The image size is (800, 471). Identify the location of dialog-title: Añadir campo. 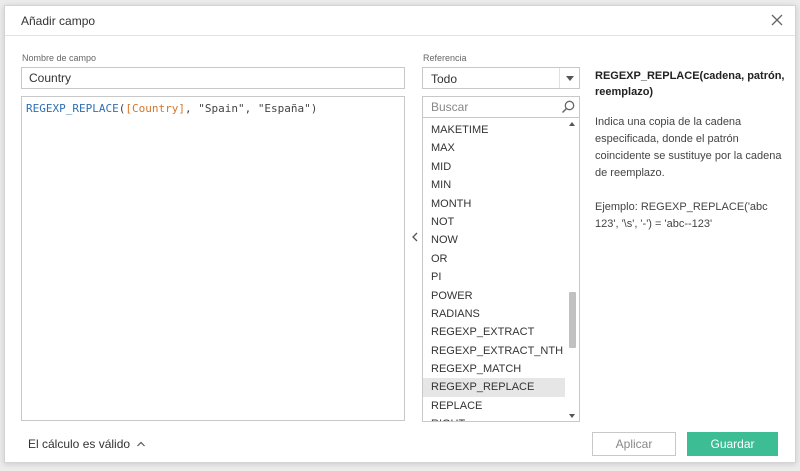
(58, 21).